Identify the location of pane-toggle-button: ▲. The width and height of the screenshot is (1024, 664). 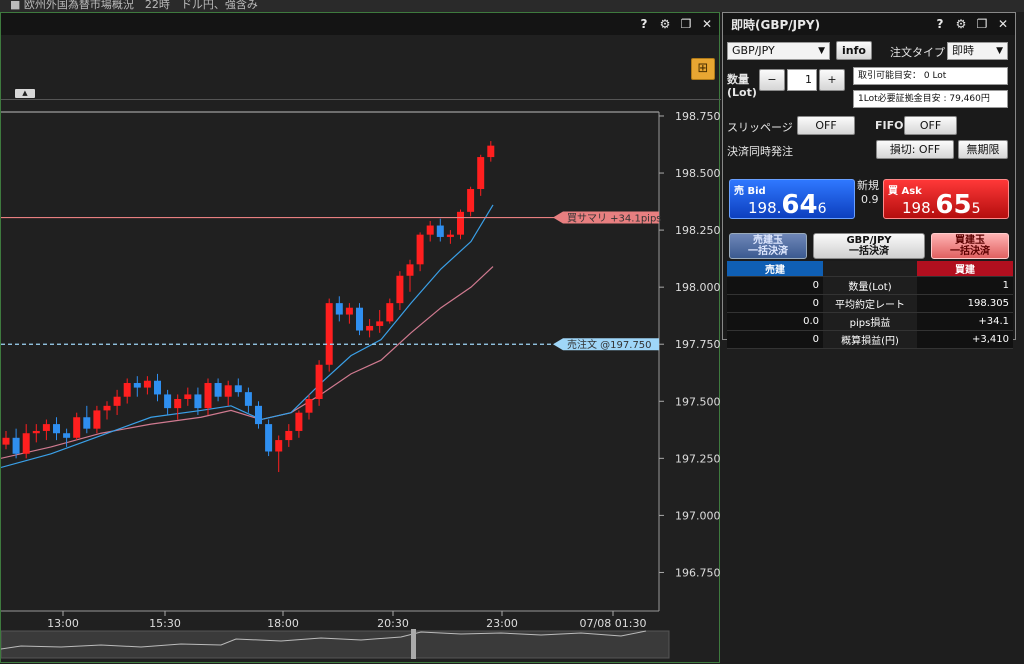
(25, 93).